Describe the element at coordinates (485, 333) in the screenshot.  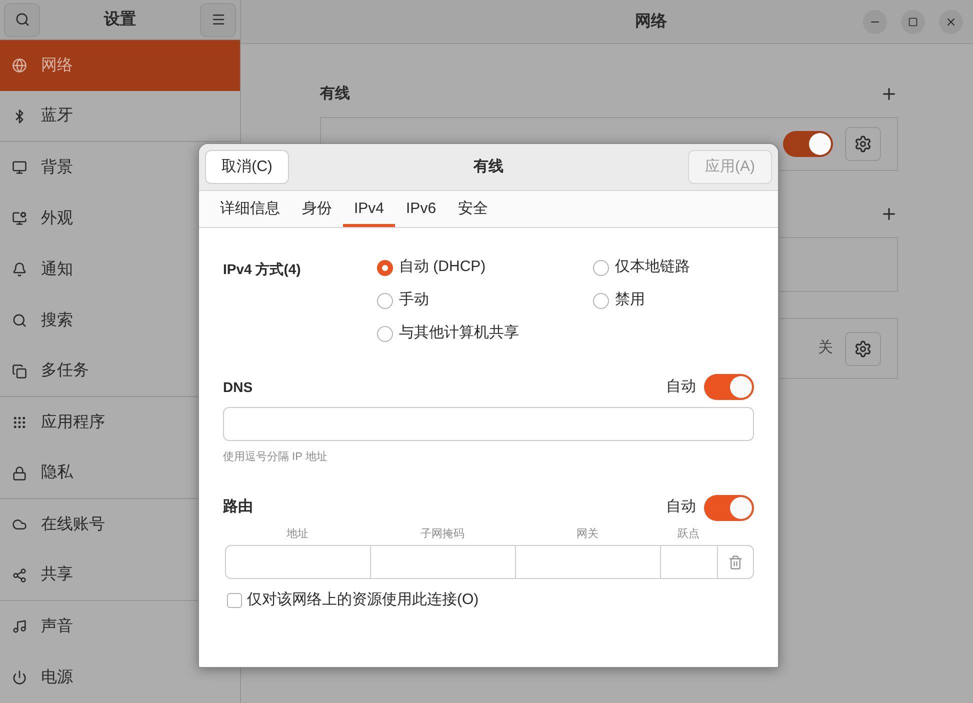
I see `radio-option: 与其他计算机共享` at that location.